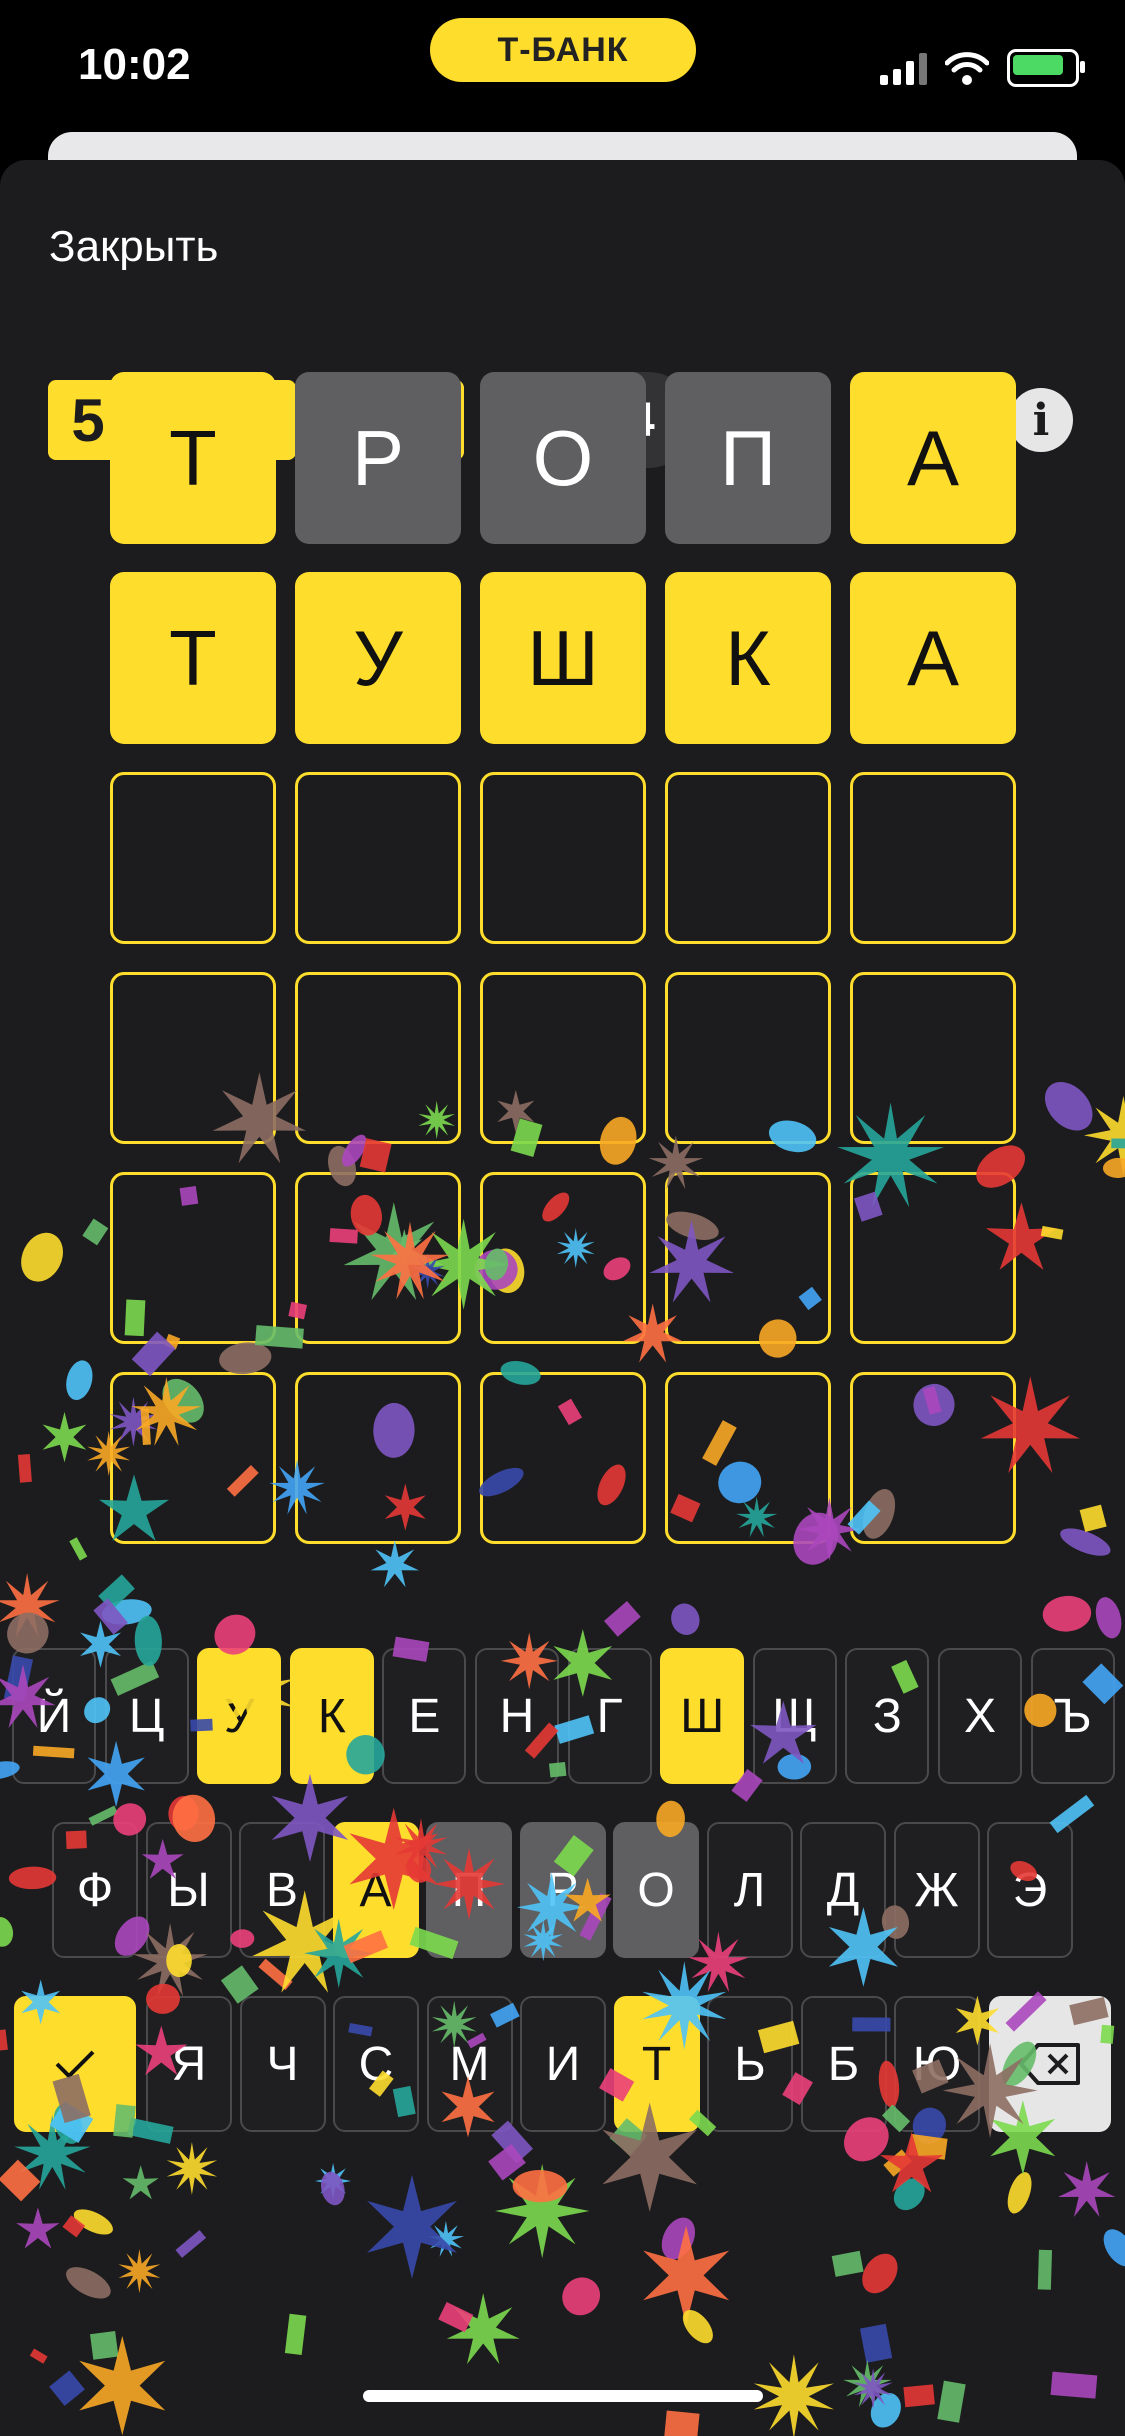  Describe the element at coordinates (794, 1716) in the screenshot. I see `key: Щ` at that location.